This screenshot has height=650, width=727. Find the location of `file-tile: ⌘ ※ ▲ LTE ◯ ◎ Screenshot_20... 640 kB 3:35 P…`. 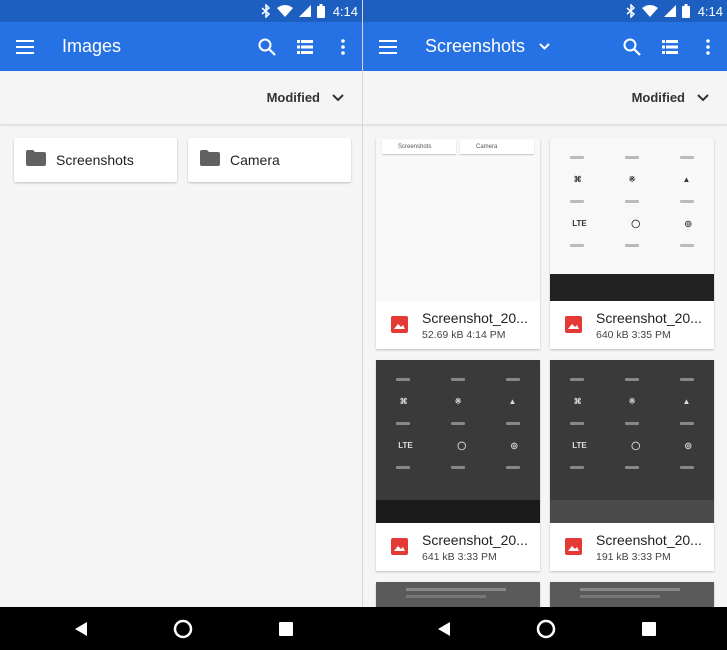

file-tile: ⌘ ※ ▲ LTE ◯ ◎ Screenshot_20... 640 kB 3:35 P… is located at coordinates (632, 243).